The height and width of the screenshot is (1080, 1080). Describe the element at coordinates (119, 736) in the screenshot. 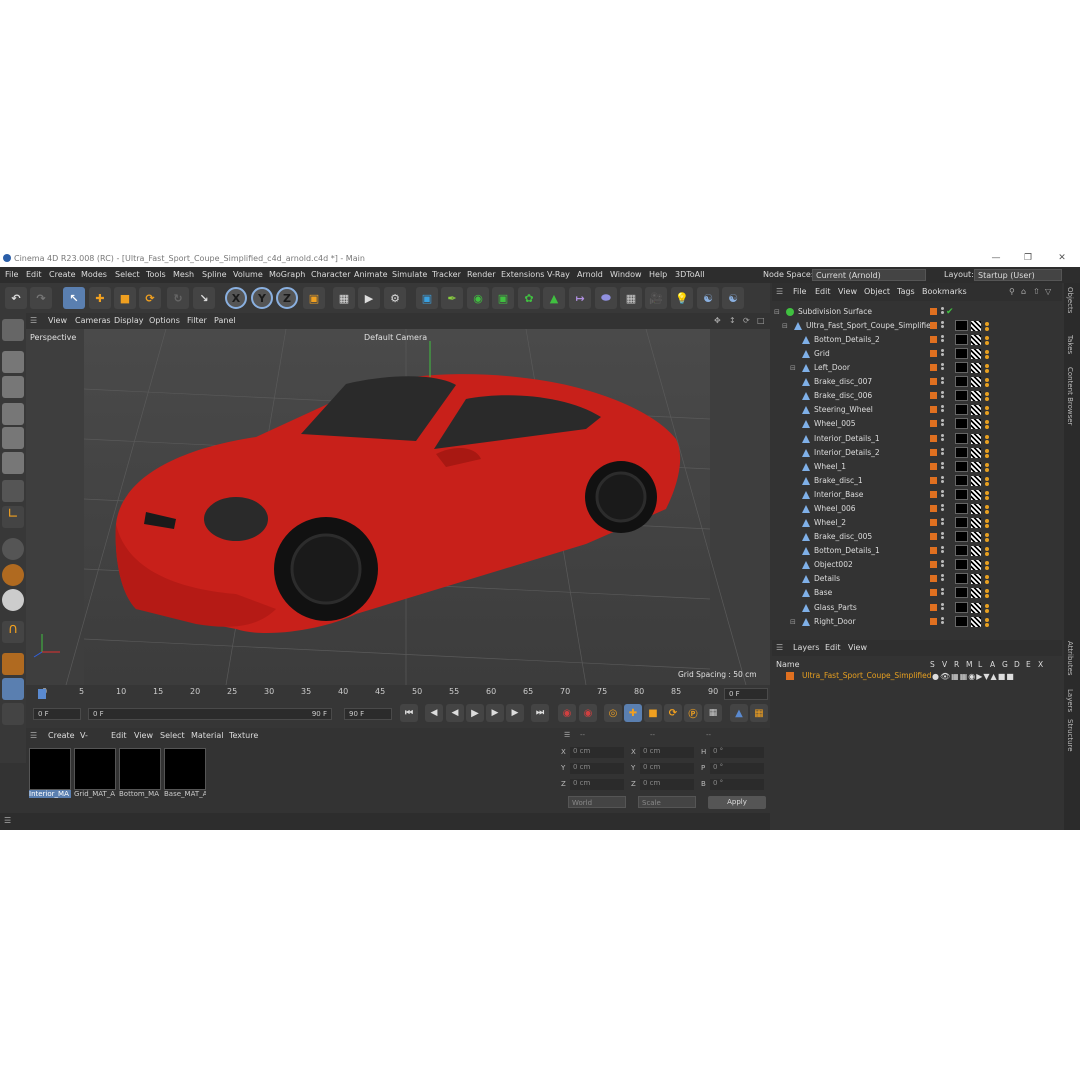

I see `material-menu-edit: Edit` at that location.